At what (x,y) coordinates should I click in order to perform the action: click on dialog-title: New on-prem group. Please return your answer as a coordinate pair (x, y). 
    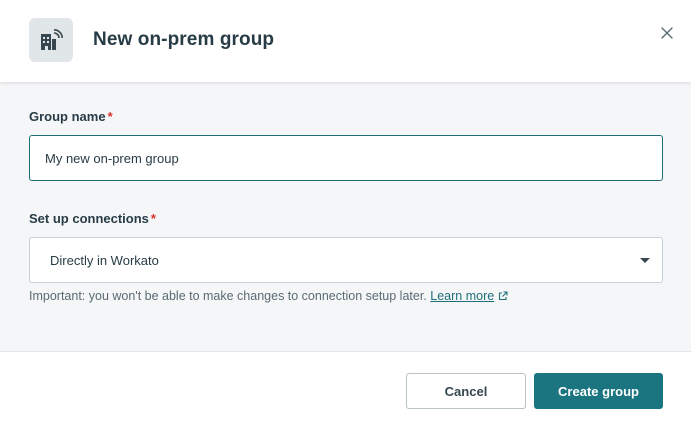
    Looking at the image, I should click on (184, 39).